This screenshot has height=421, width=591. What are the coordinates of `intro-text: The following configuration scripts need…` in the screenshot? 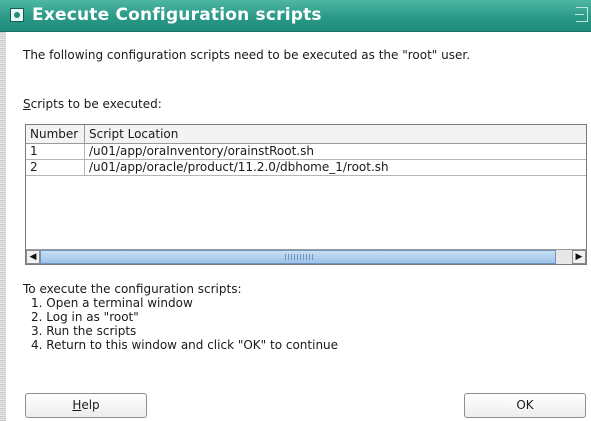 It's located at (247, 55).